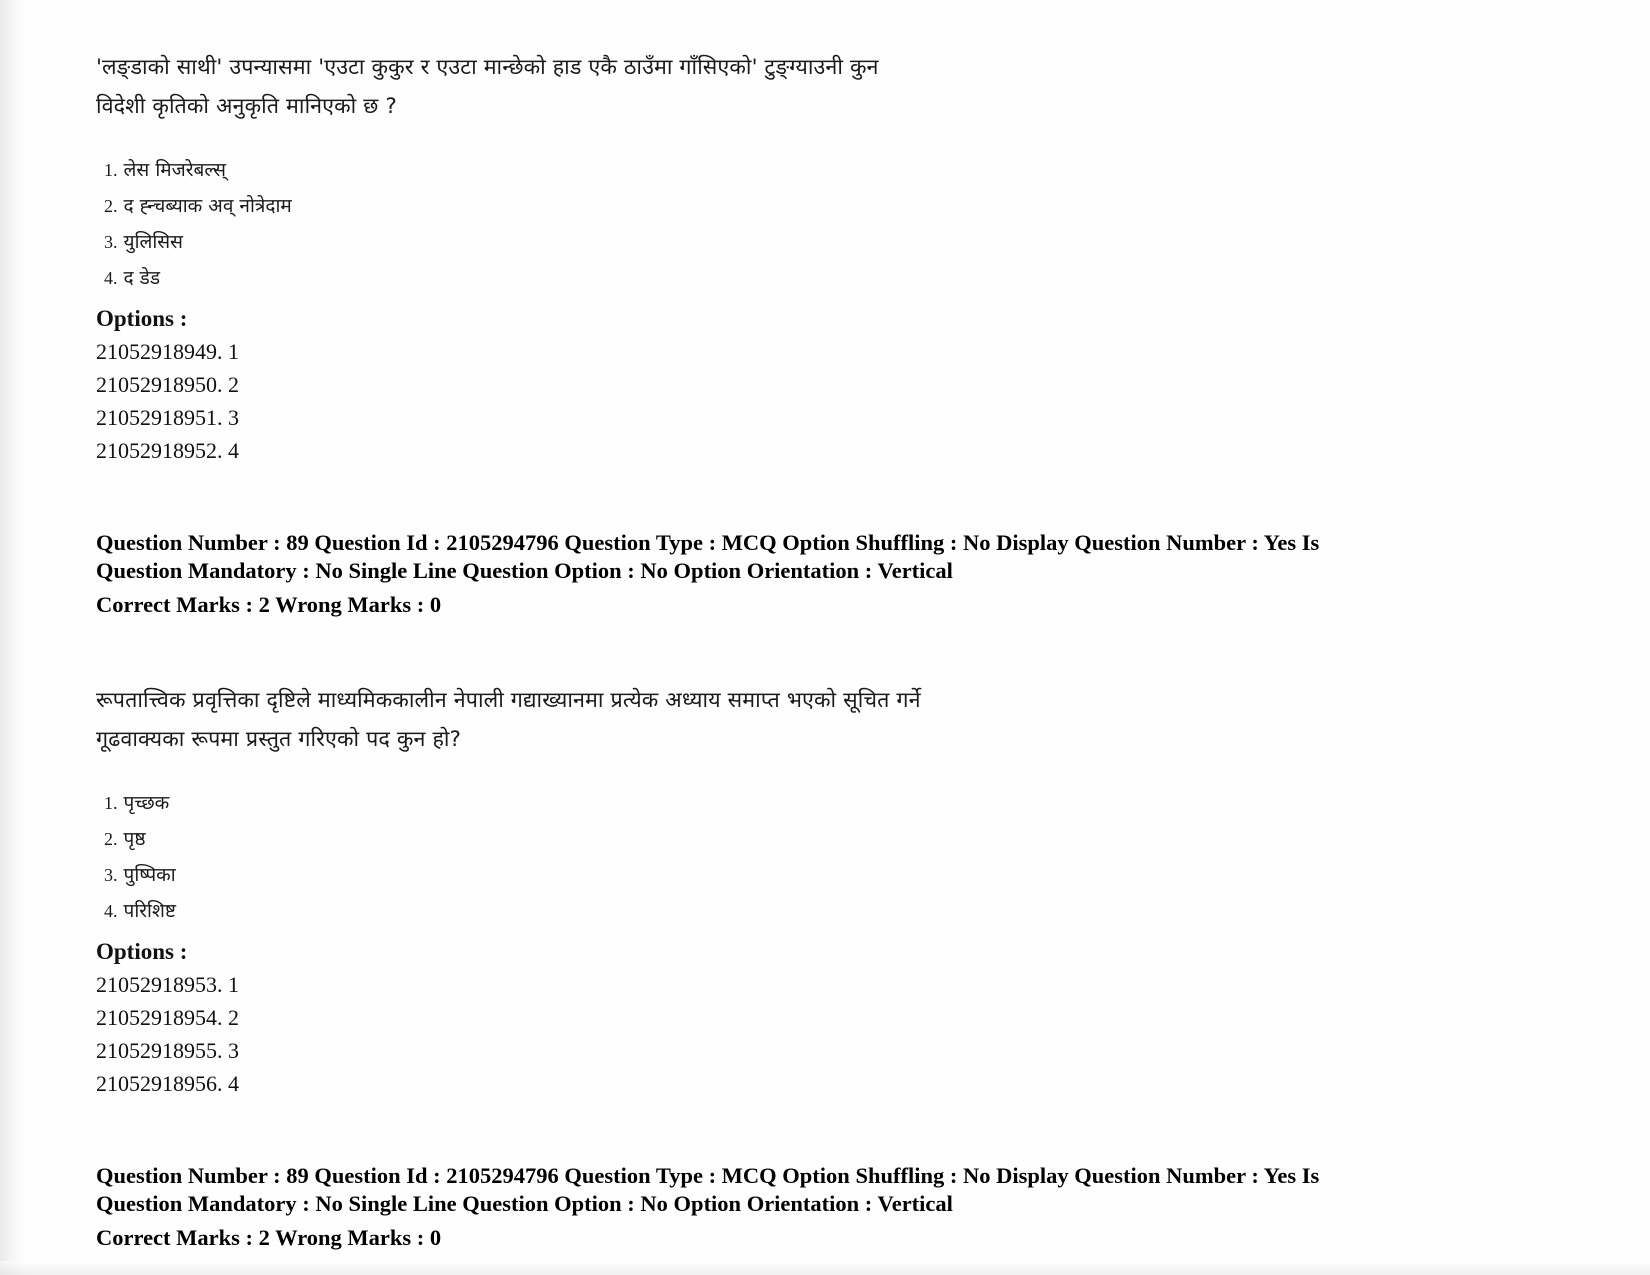 This screenshot has height=1275, width=1650. What do you see at coordinates (167, 1083) in the screenshot?
I see `option-id-row: 21052918956. 4` at bounding box center [167, 1083].